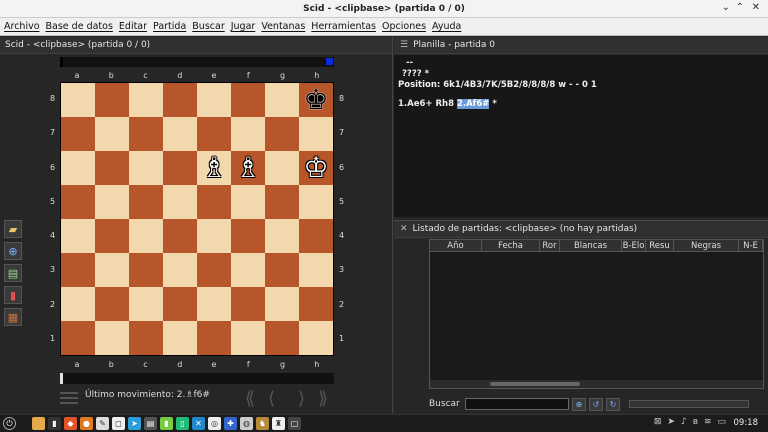 Image resolution: width=768 pixels, height=432 pixels. I want to click on square-b8, so click(112, 100).